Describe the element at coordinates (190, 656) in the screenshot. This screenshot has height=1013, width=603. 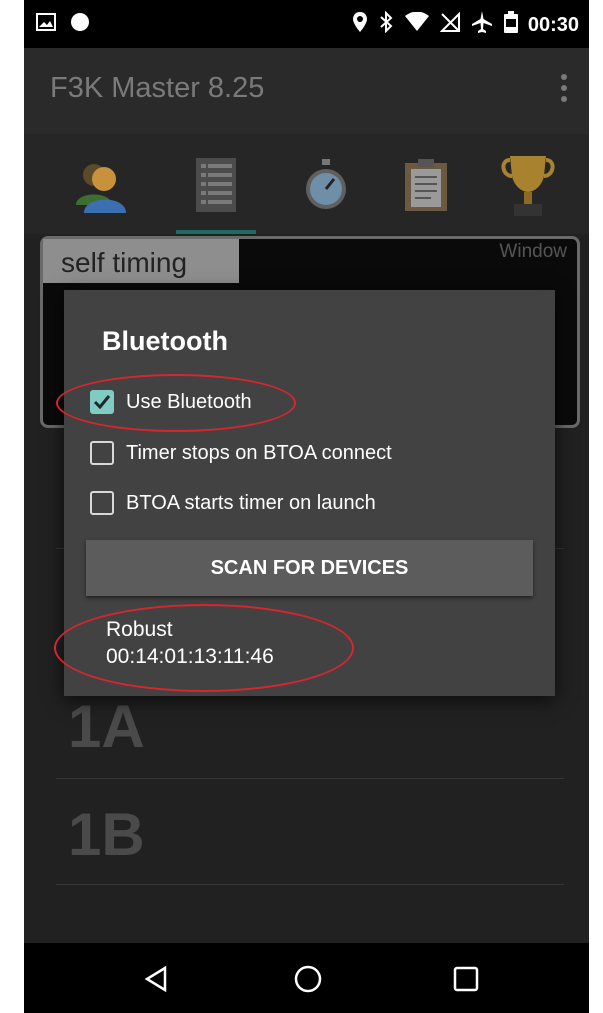
I see `device-address: 00:14:01:13:11:46` at that location.